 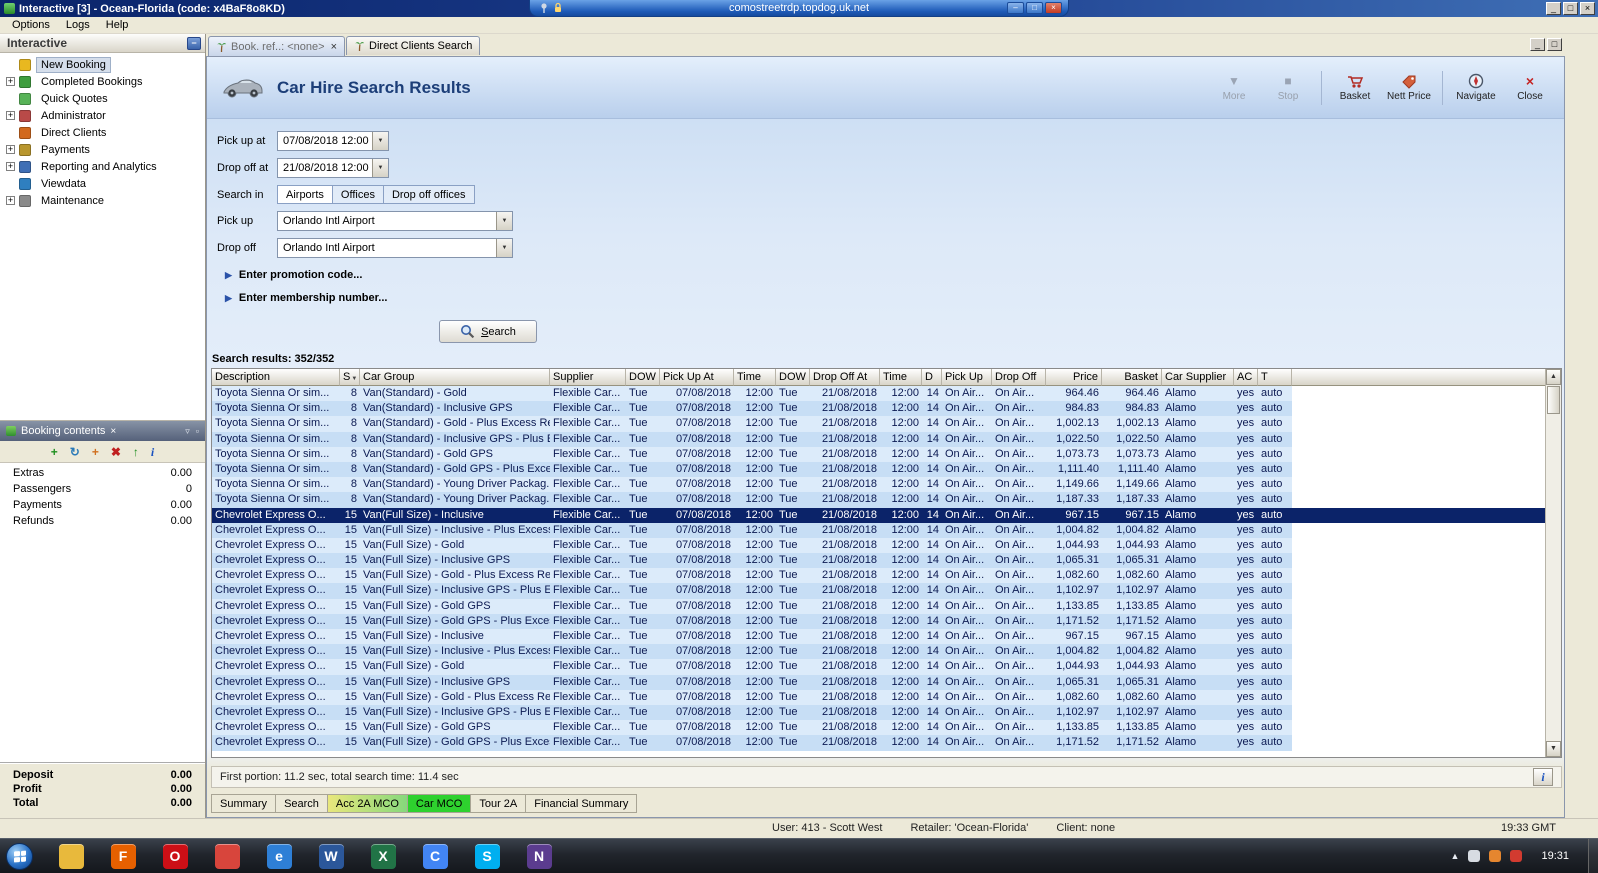 What do you see at coordinates (279, 856) in the screenshot?
I see `taskbar-app: e` at bounding box center [279, 856].